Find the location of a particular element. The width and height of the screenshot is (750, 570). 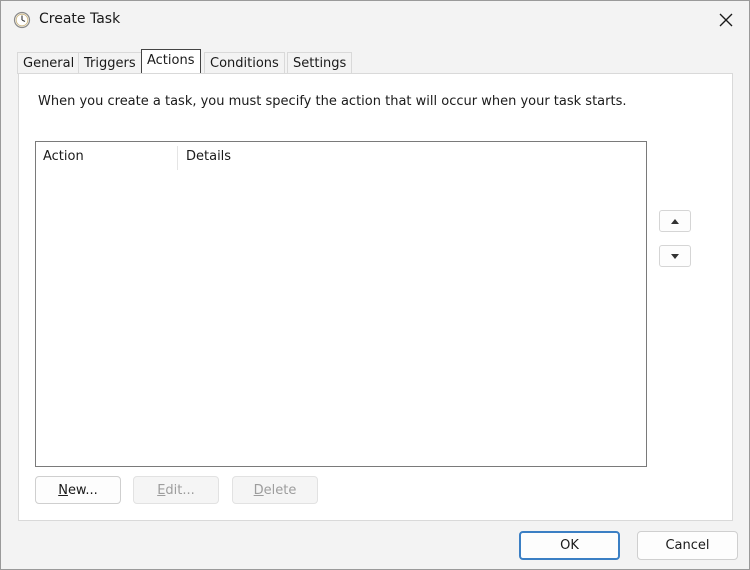

title-bar: Create Task is located at coordinates (375, 20).